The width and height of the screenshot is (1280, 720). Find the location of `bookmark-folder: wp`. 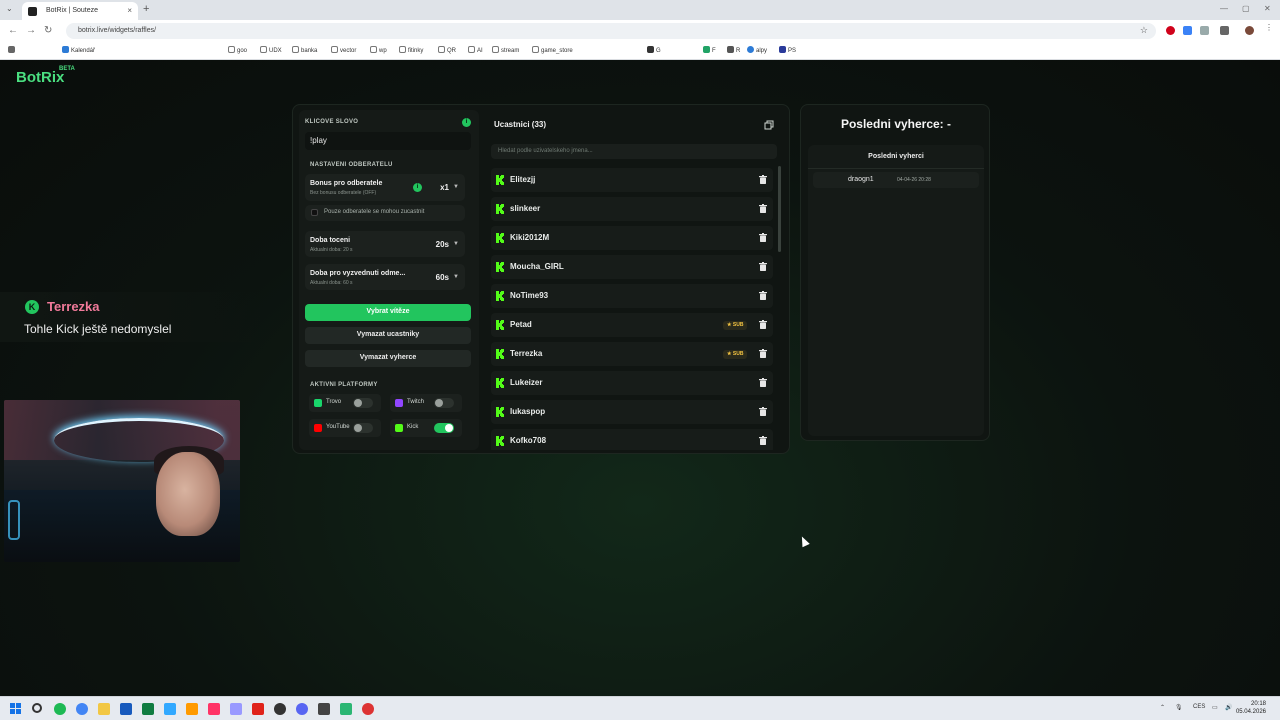

bookmark-folder: wp is located at coordinates (378, 50).